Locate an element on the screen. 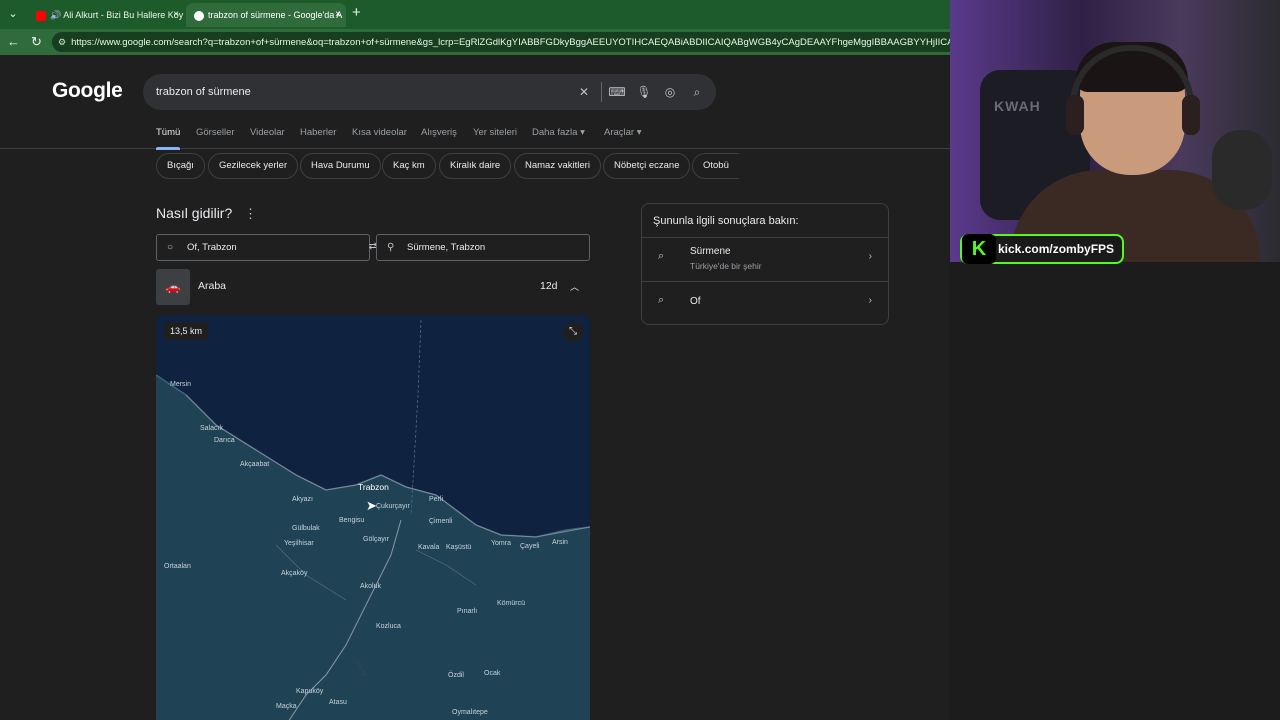 The image size is (1280, 720). microphone-icon: 🎙 is located at coordinates (644, 92).